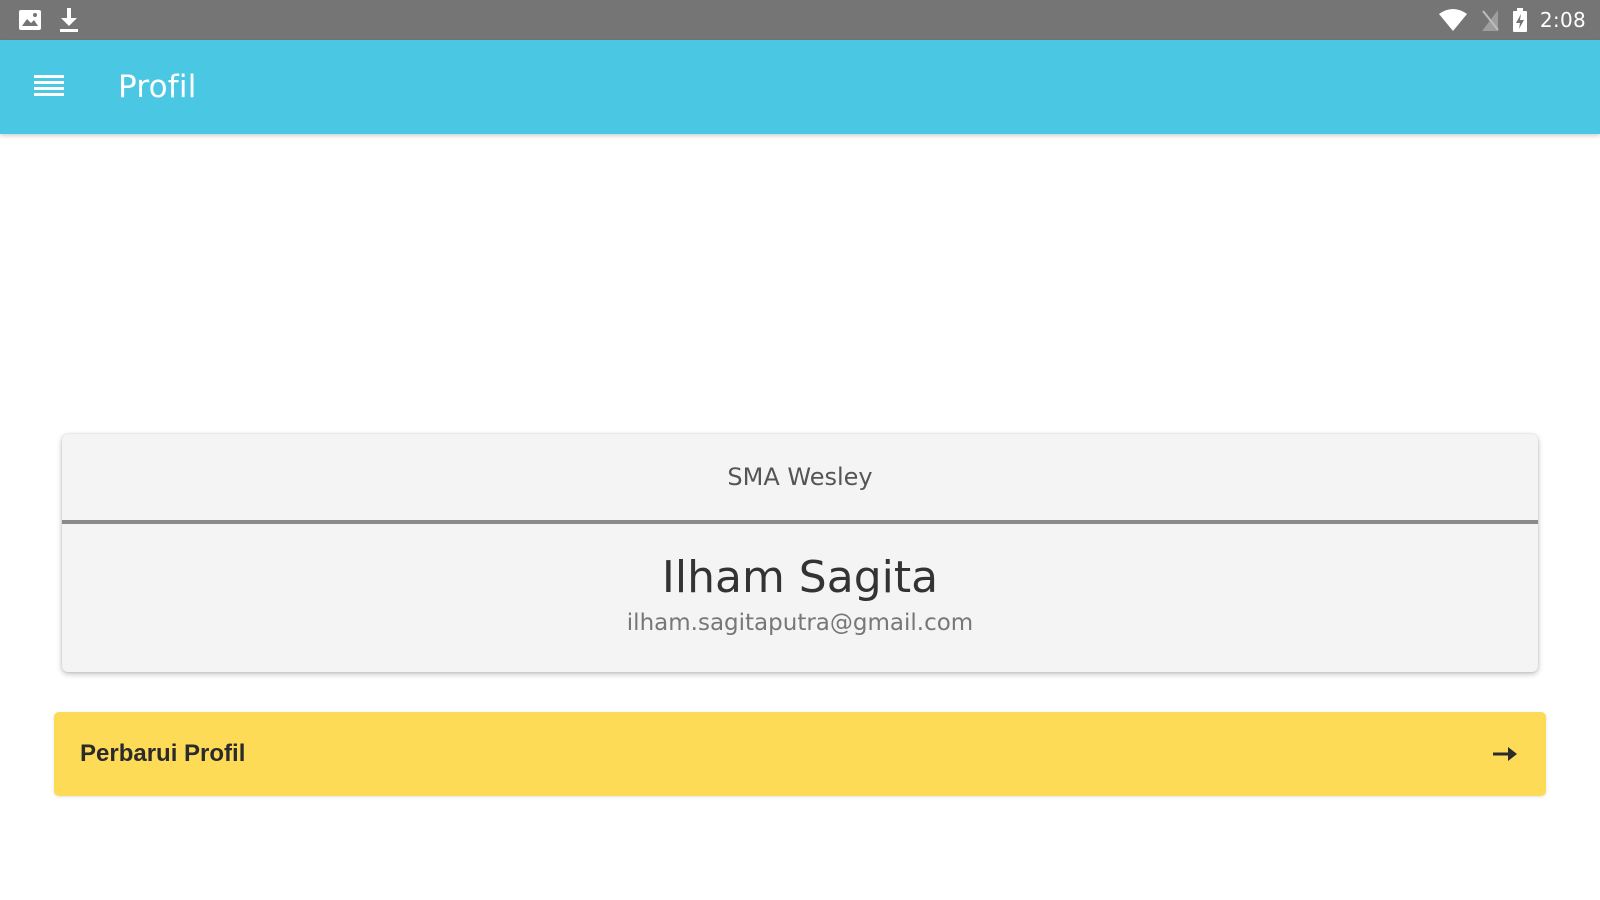 The height and width of the screenshot is (900, 1600). I want to click on app-bar: Profil, so click(800, 87).